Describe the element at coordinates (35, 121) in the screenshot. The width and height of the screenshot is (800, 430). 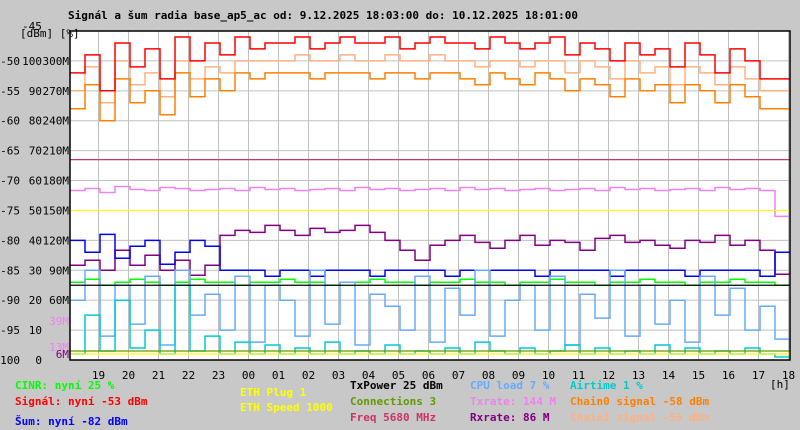
I see `y-tick-pct: 80` at that location.